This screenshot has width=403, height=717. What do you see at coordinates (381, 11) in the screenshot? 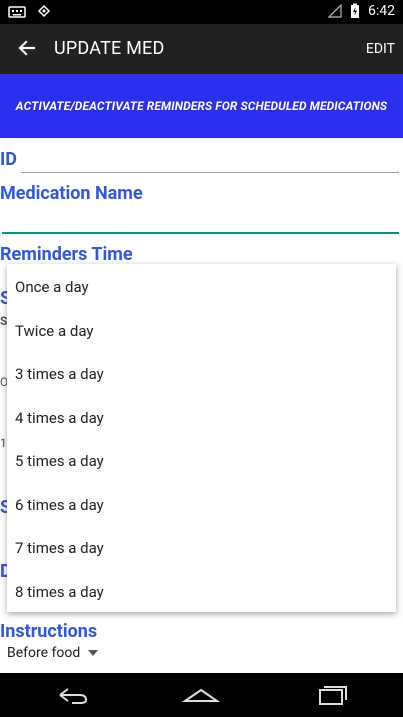
I see `clock: 6:42` at bounding box center [381, 11].